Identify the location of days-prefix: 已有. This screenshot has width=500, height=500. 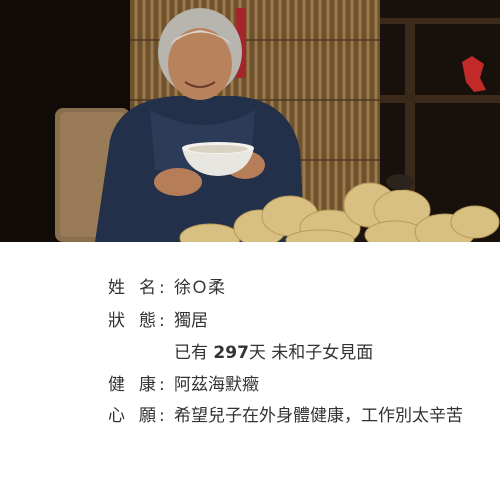
(194, 353).